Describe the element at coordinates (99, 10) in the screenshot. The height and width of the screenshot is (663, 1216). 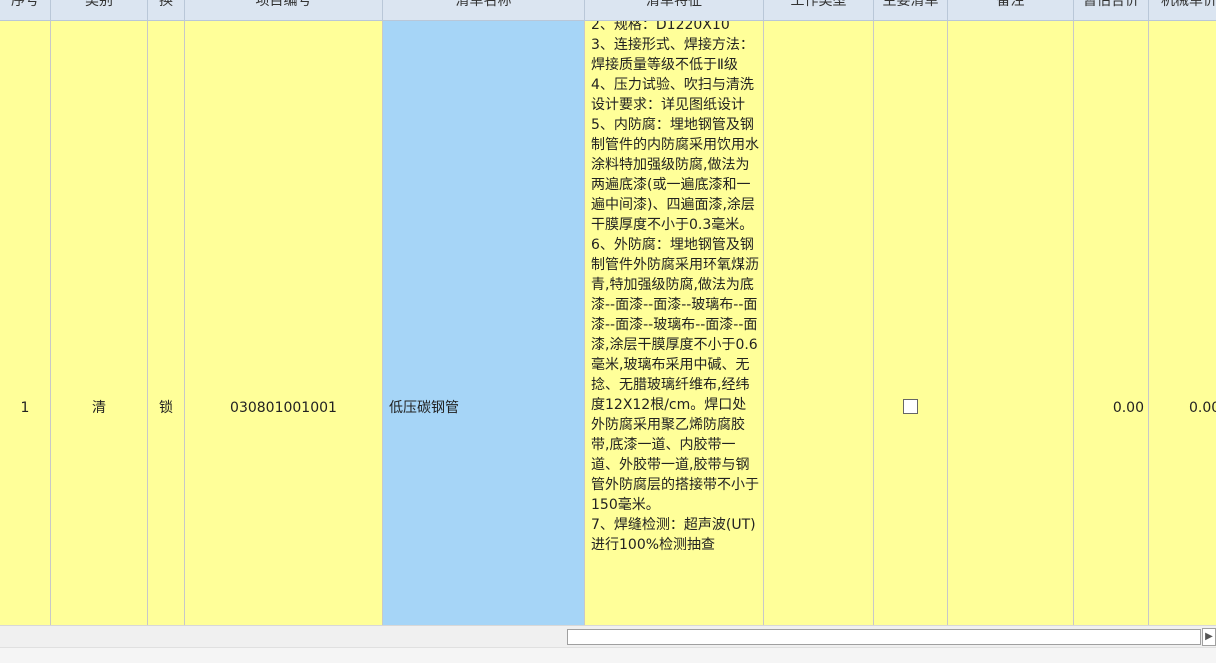
I see `header-category: 类别` at that location.